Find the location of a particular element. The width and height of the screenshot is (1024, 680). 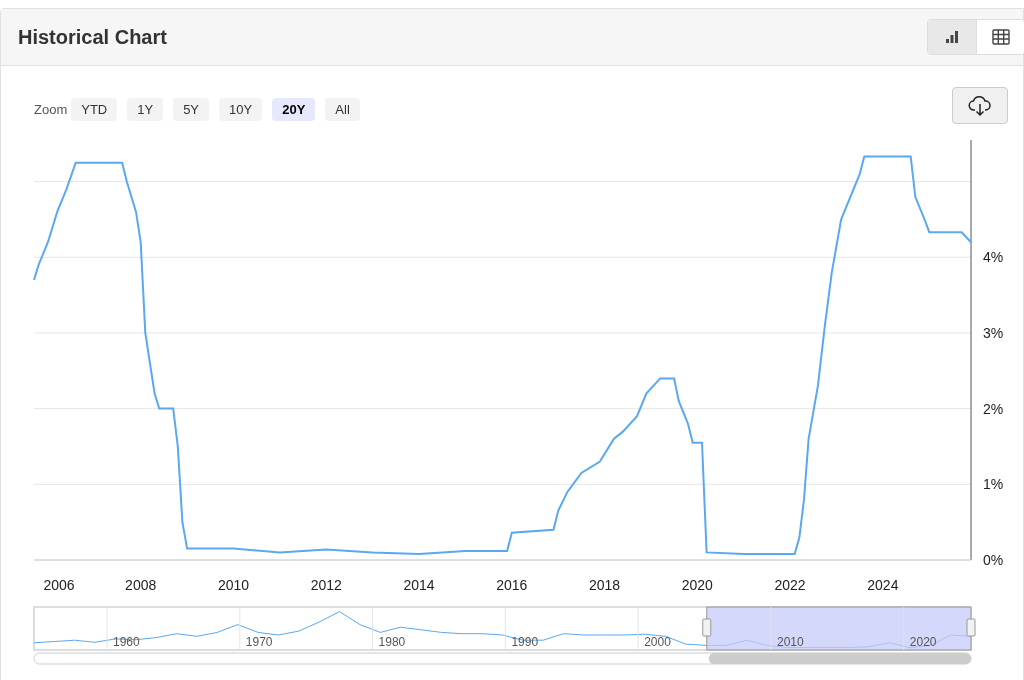

selection-window is located at coordinates (839, 628).